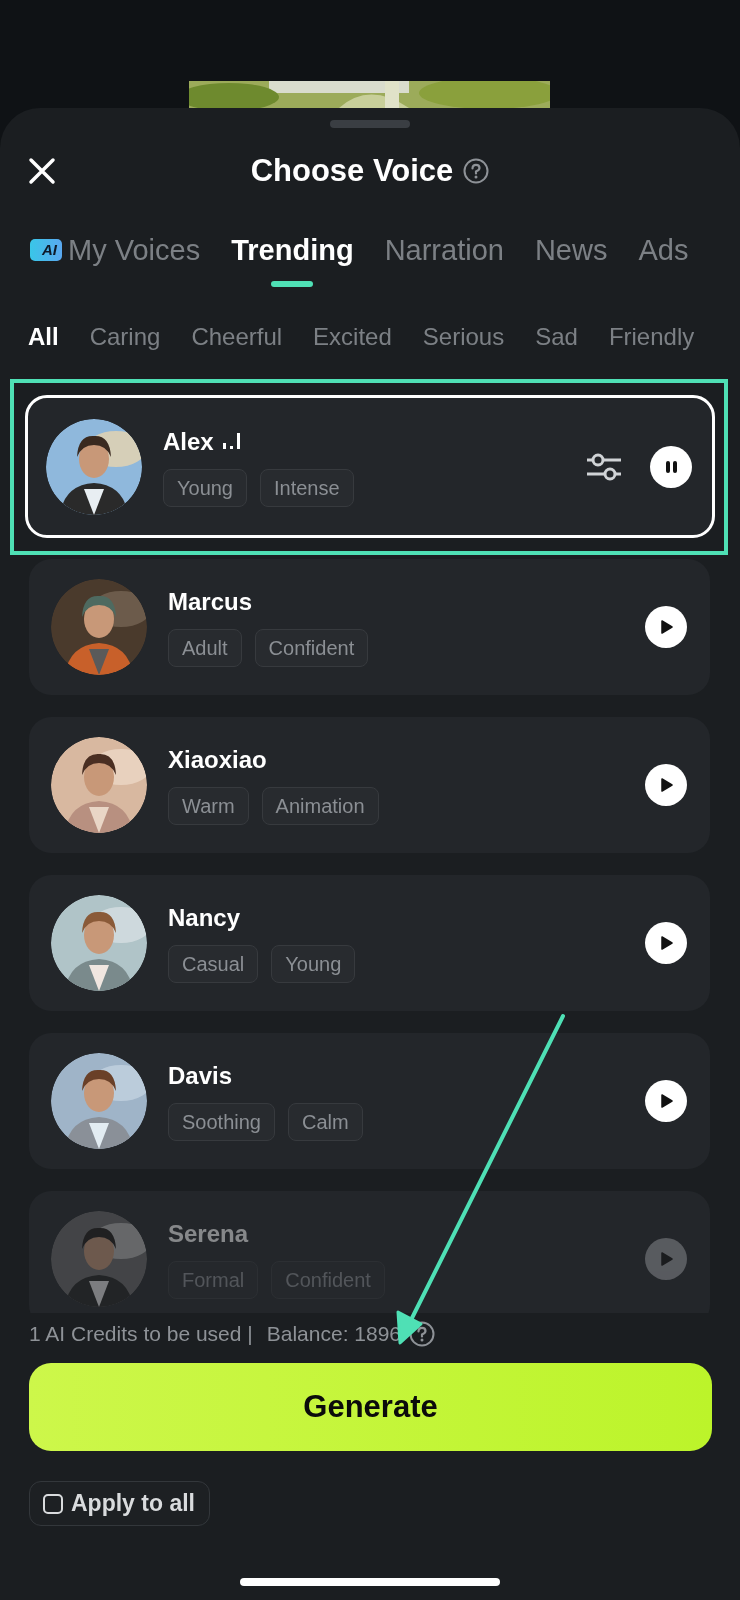  I want to click on category-tab: AI My Voices, so click(115, 250).